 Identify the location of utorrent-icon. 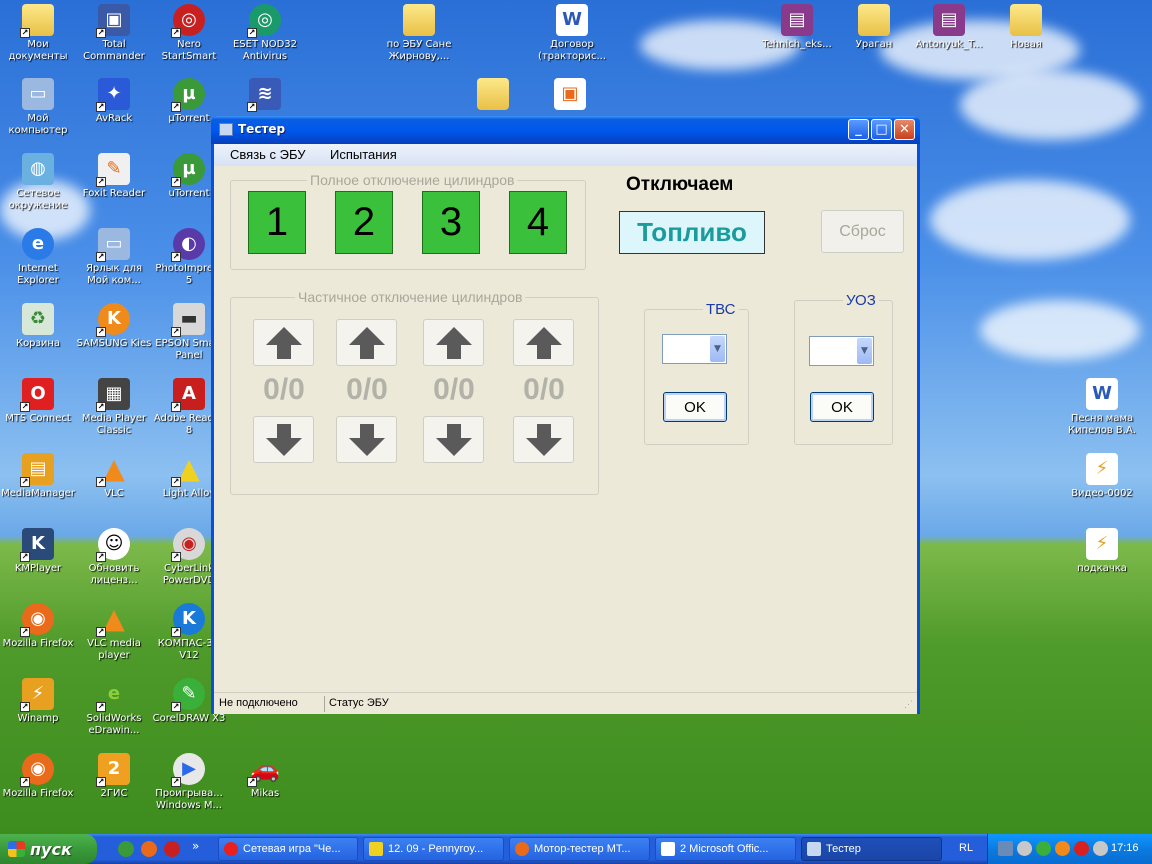
(126, 849).